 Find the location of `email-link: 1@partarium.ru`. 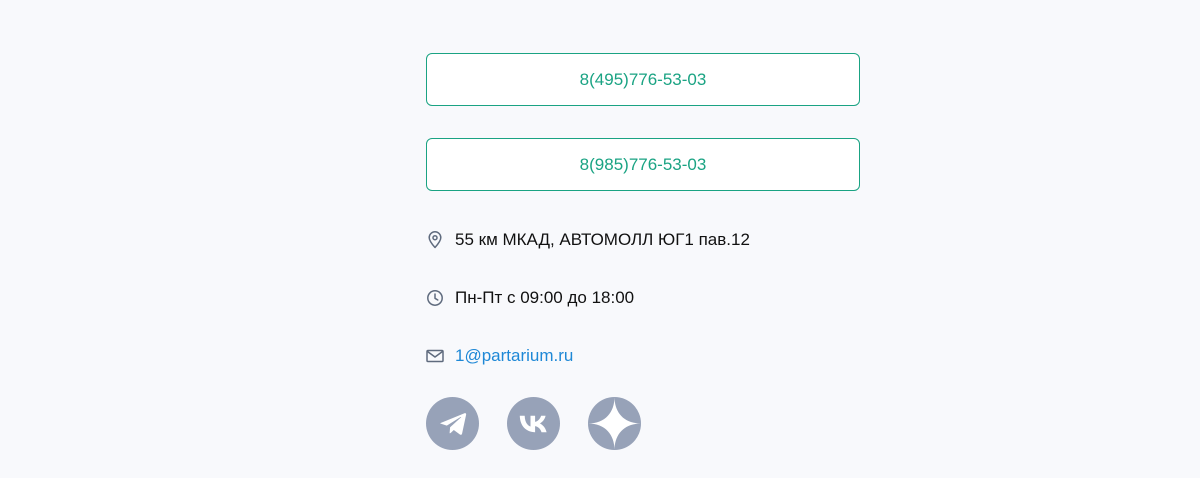

email-link: 1@partarium.ru is located at coordinates (514, 356).